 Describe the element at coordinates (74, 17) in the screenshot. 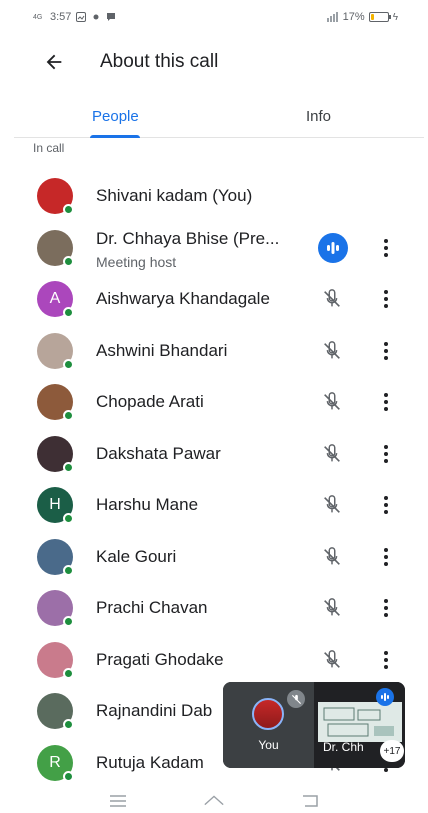

I see `status-left: 4G 3:57` at that location.